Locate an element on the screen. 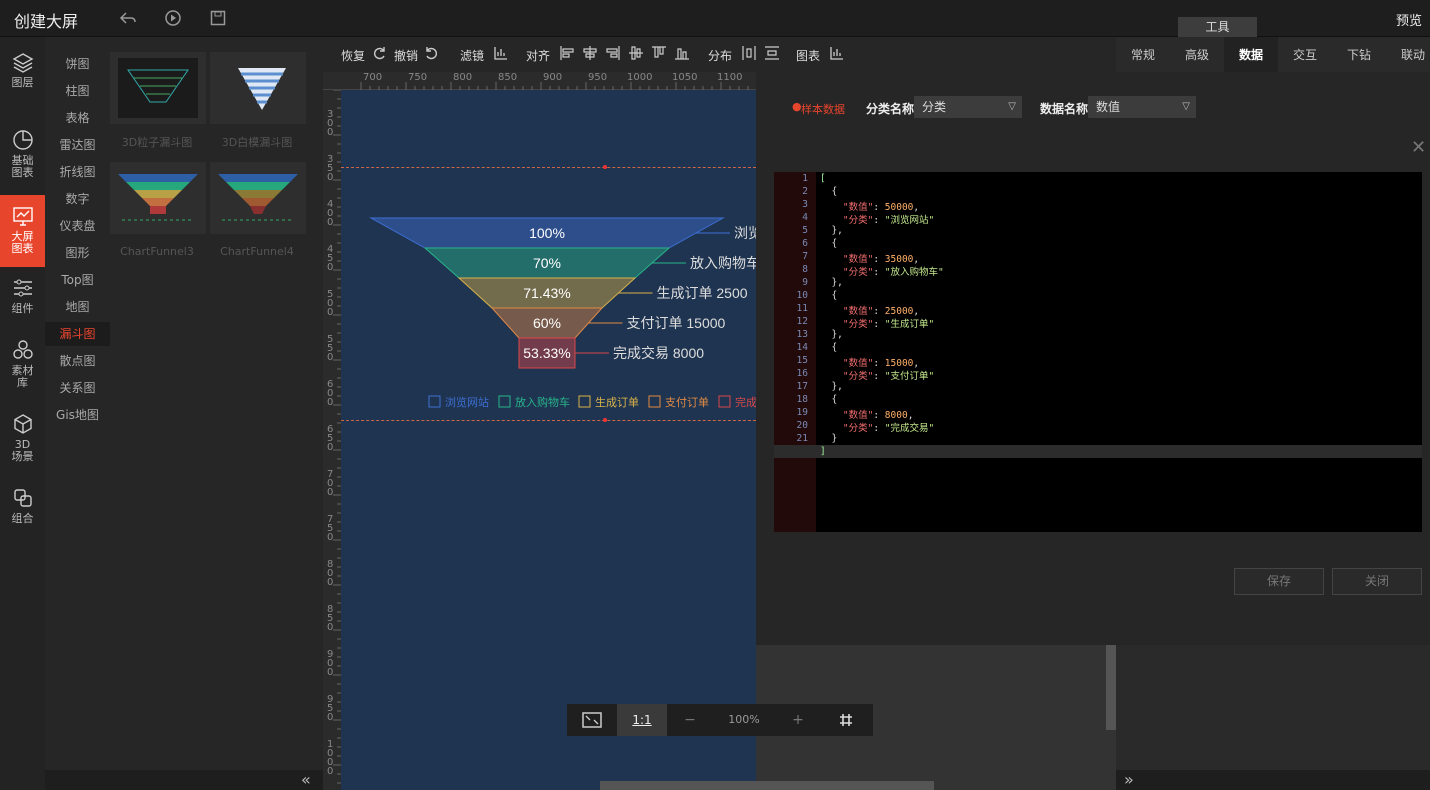 This screenshot has height=790, width=1430. thumb-3d-particle-funnel is located at coordinates (158, 88).